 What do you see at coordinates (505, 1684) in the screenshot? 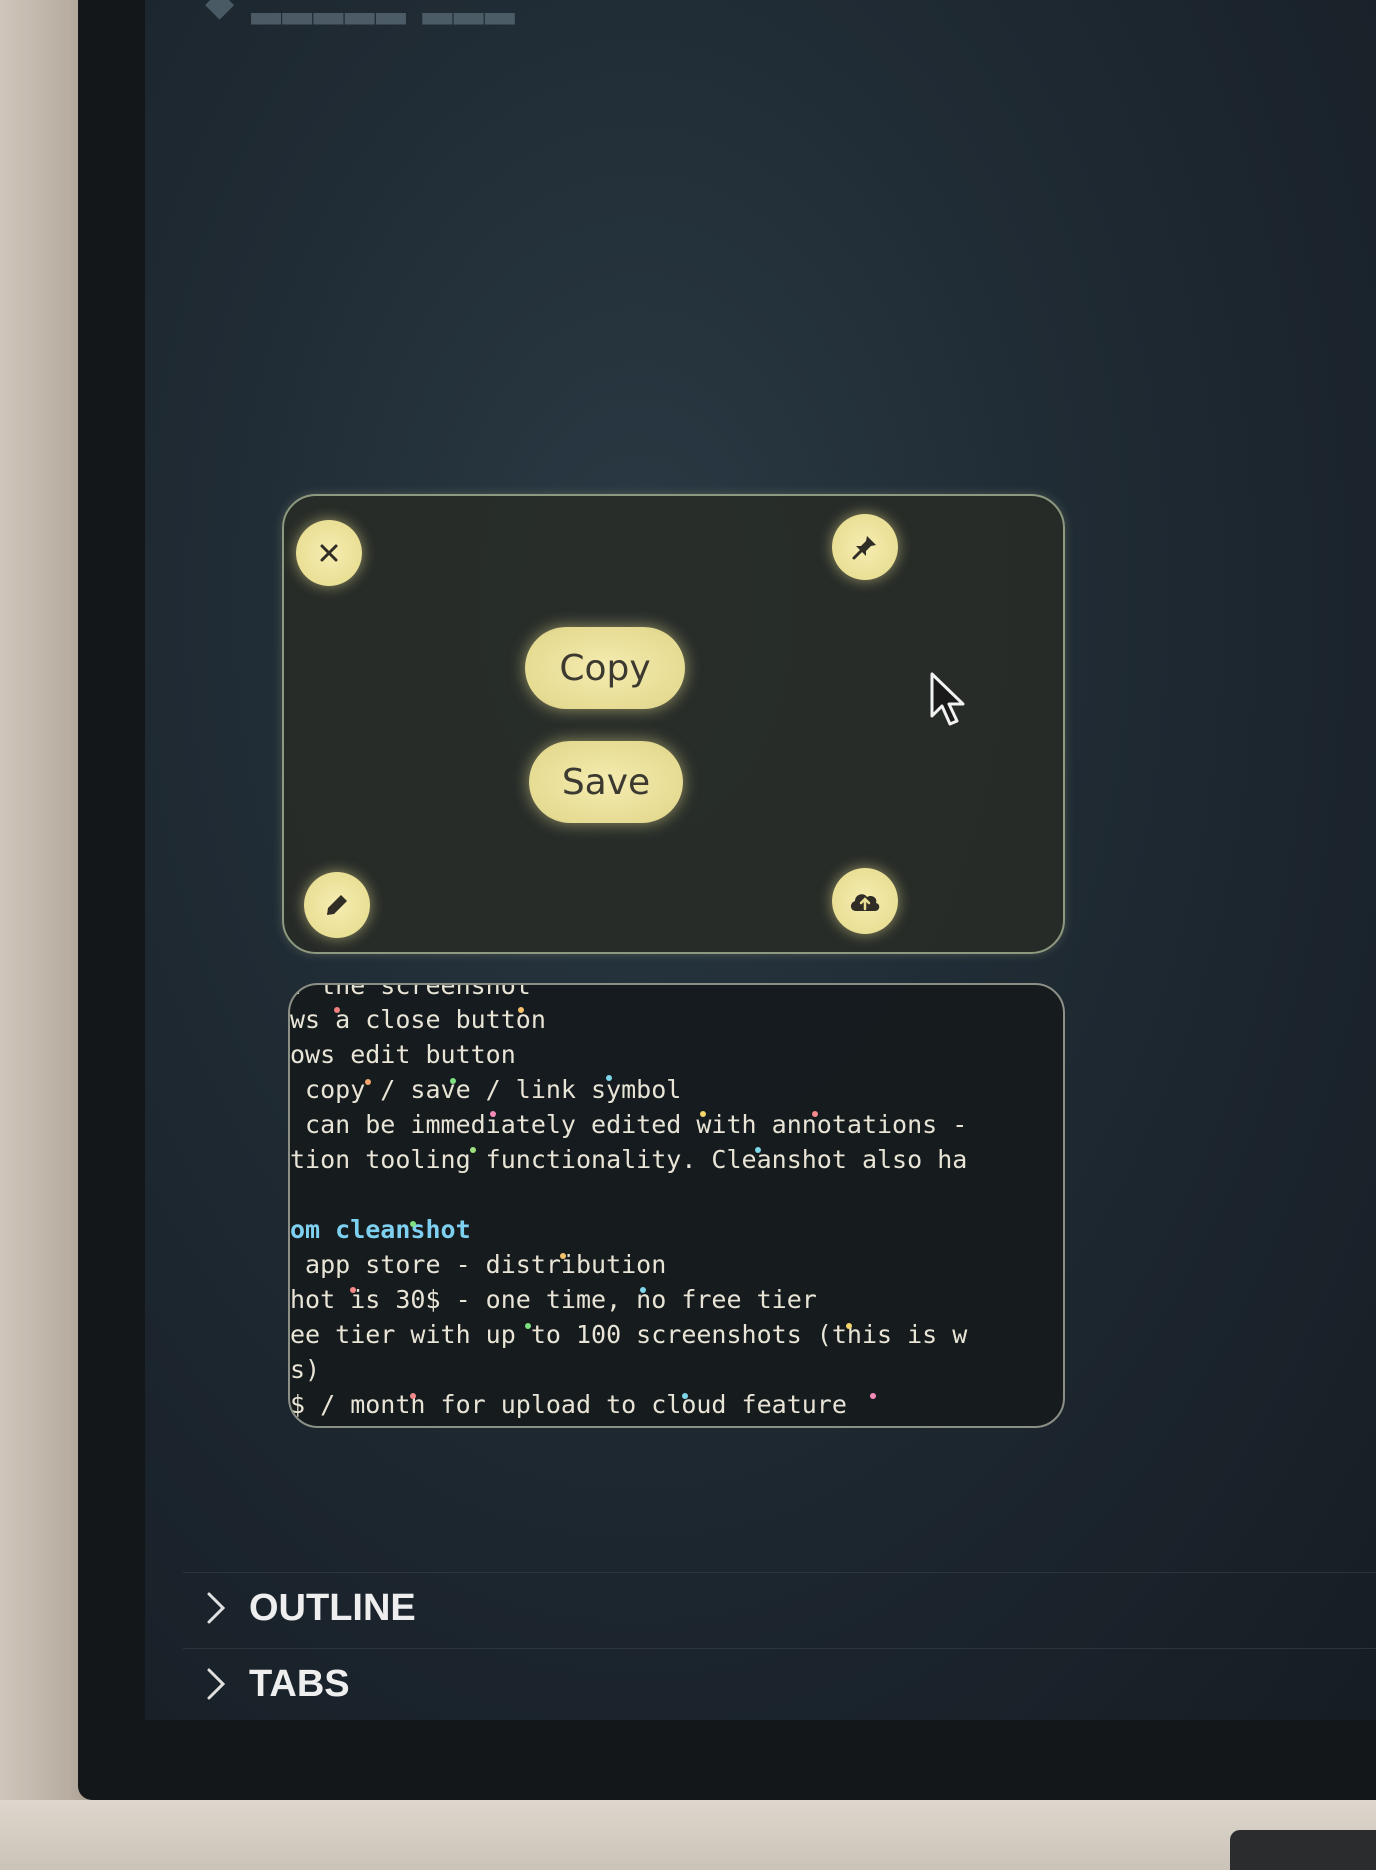
I see `sidebar-section-tabs: TABS` at bounding box center [505, 1684].